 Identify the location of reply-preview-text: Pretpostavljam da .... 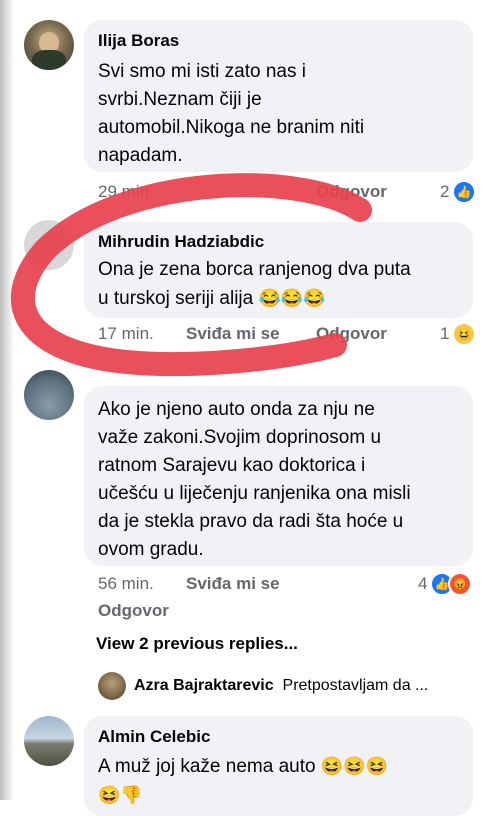
(355, 685).